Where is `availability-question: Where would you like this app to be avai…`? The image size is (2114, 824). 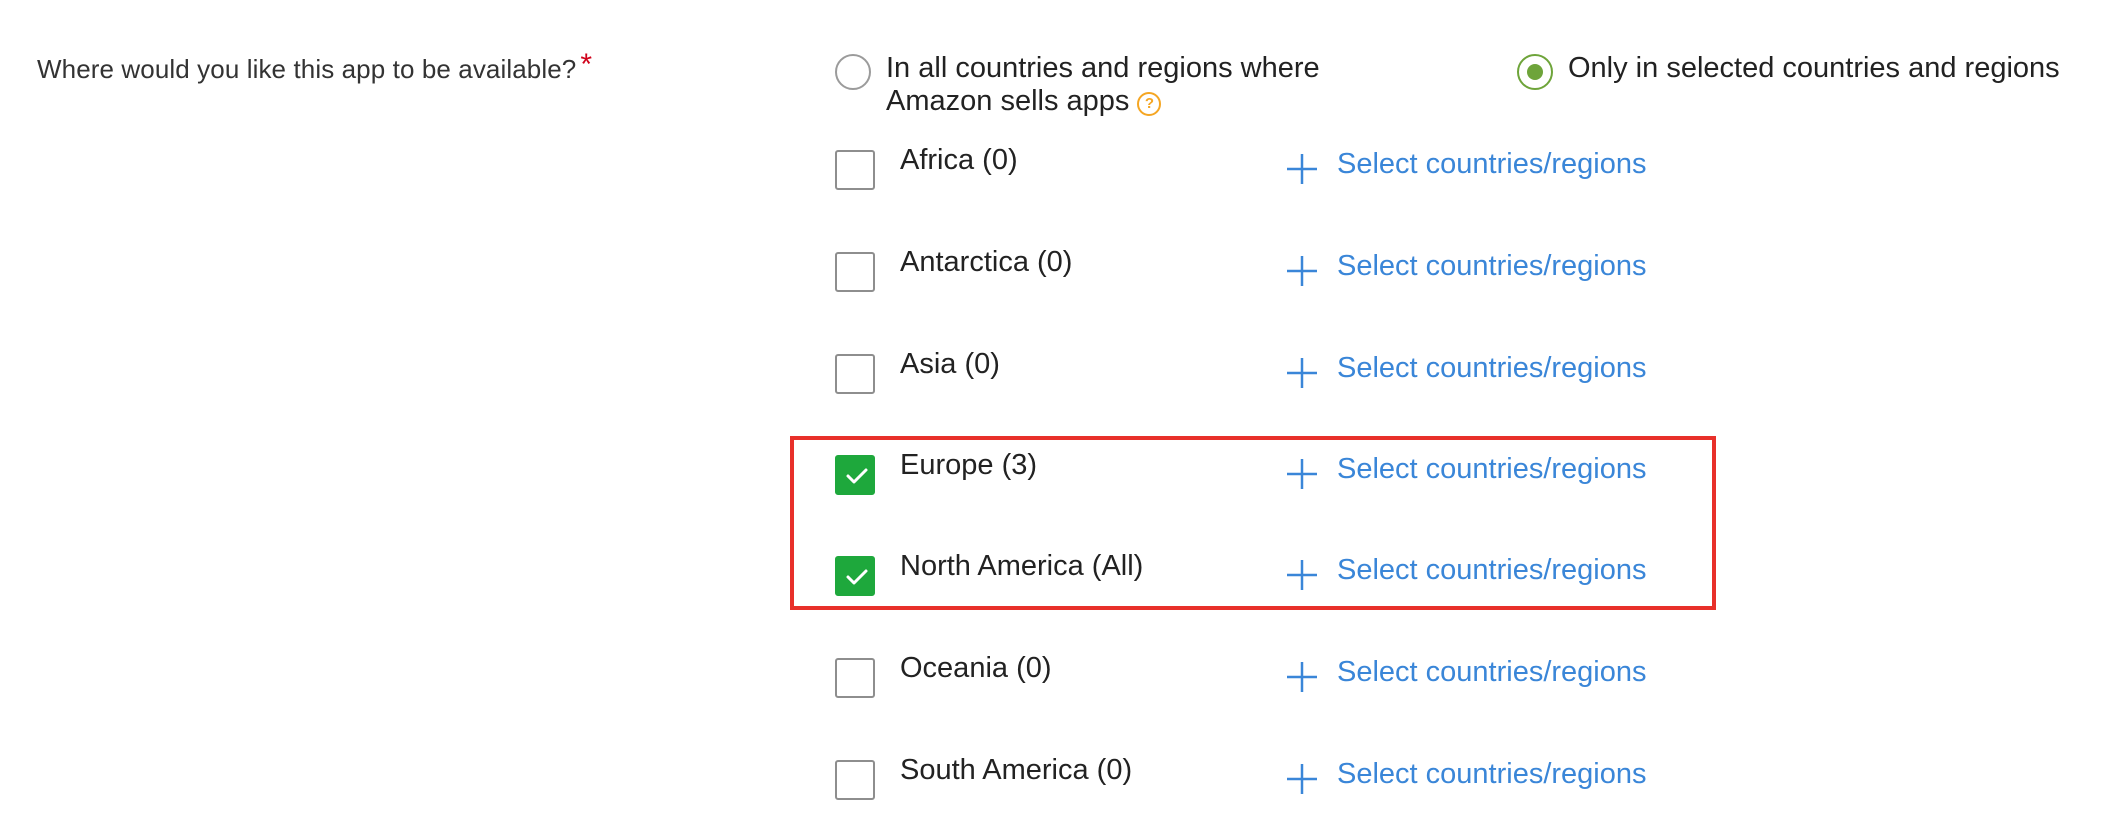 availability-question: Where would you like this app to be avai… is located at coordinates (314, 67).